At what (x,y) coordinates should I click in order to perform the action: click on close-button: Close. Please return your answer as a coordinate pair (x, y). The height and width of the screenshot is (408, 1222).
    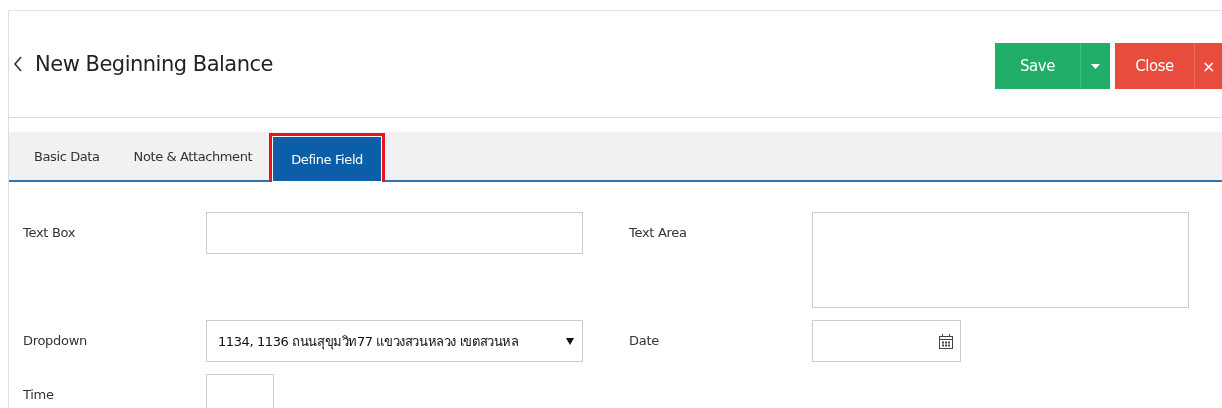
    Looking at the image, I should click on (1154, 66).